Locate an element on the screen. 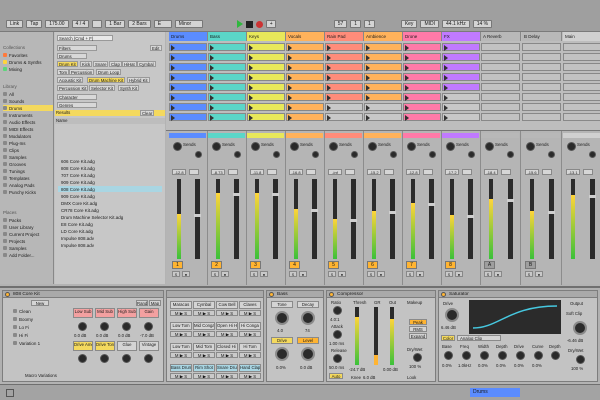 Image resolution: width=600 pixels, height=400 pixels. rand-button: Rand is located at coordinates (142, 303).